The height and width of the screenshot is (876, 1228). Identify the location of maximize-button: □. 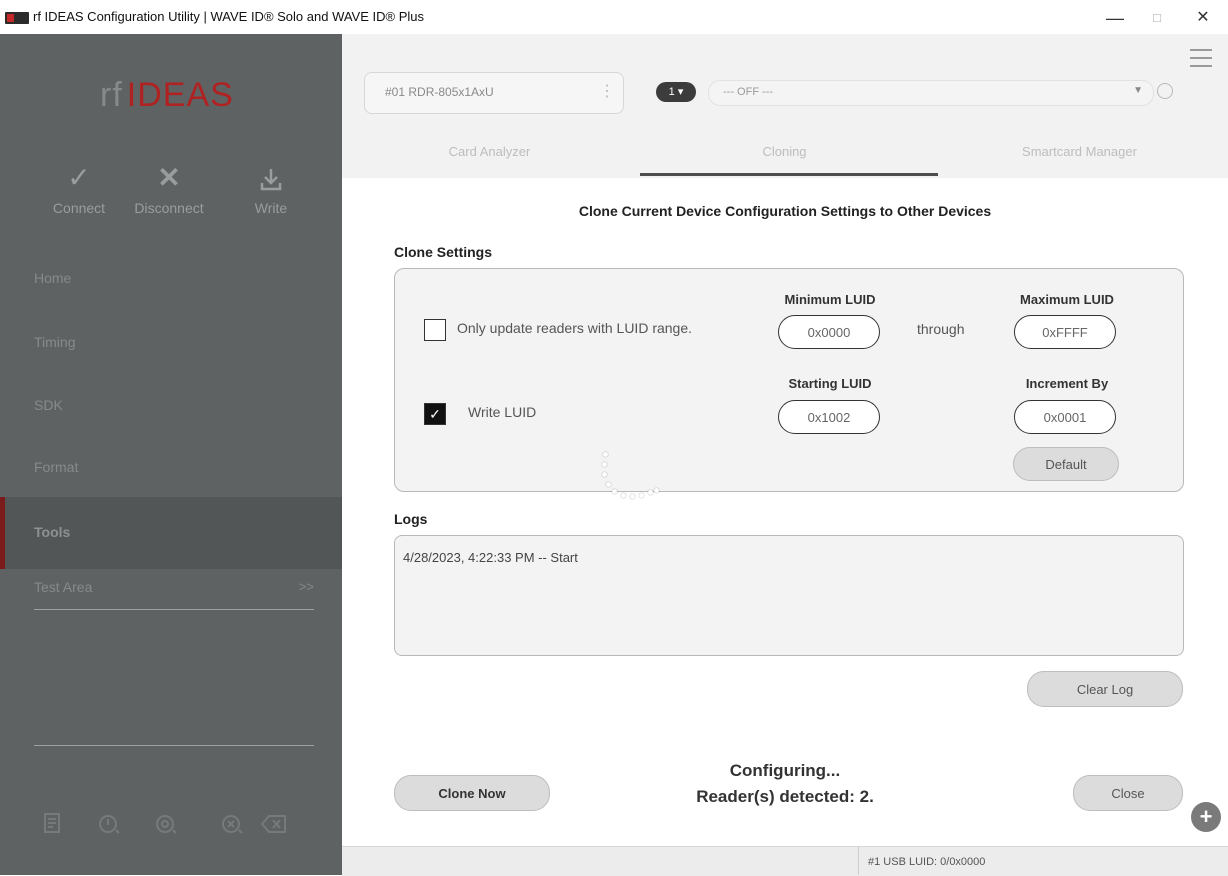
(1157, 18).